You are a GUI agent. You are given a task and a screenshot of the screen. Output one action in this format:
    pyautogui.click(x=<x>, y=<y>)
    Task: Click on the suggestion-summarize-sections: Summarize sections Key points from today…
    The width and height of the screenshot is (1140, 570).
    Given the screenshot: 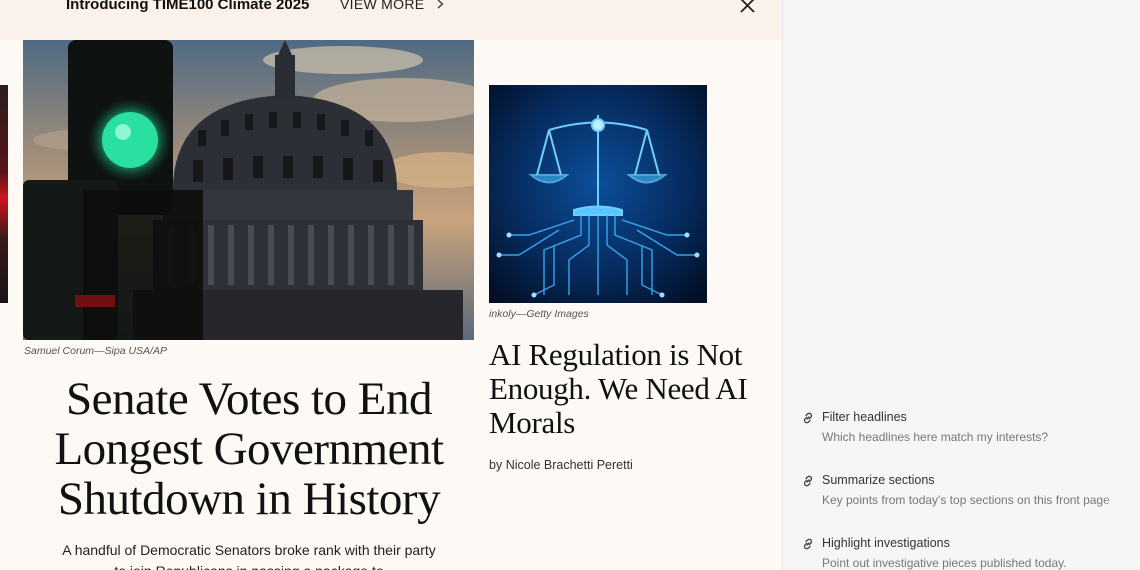 What is the action you would take?
    pyautogui.click(x=970, y=496)
    